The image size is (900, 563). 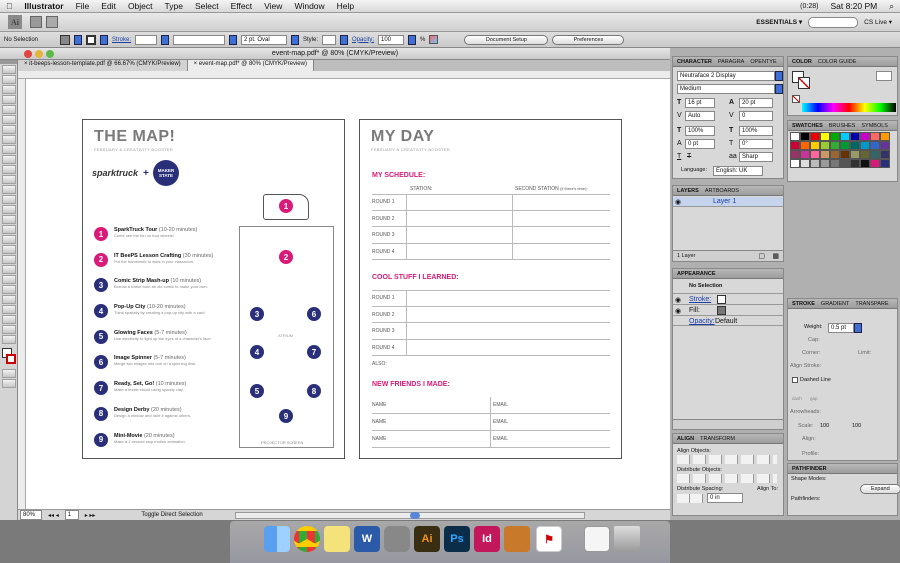 I want to click on fill-stroke-indicator, so click(x=8, y=357).